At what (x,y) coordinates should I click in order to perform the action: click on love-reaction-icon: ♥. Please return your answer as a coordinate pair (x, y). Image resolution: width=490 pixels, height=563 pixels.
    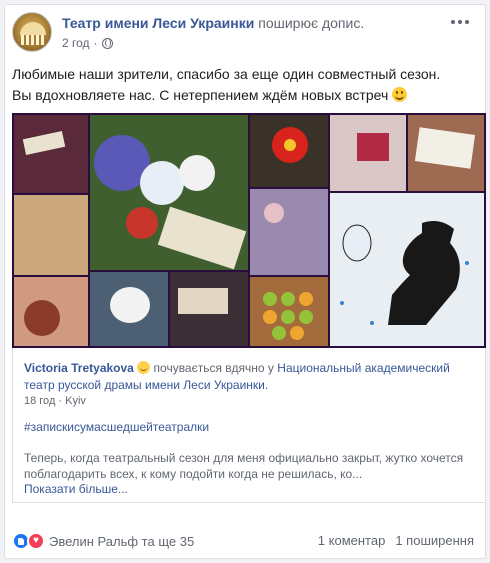
    Looking at the image, I should click on (36, 541).